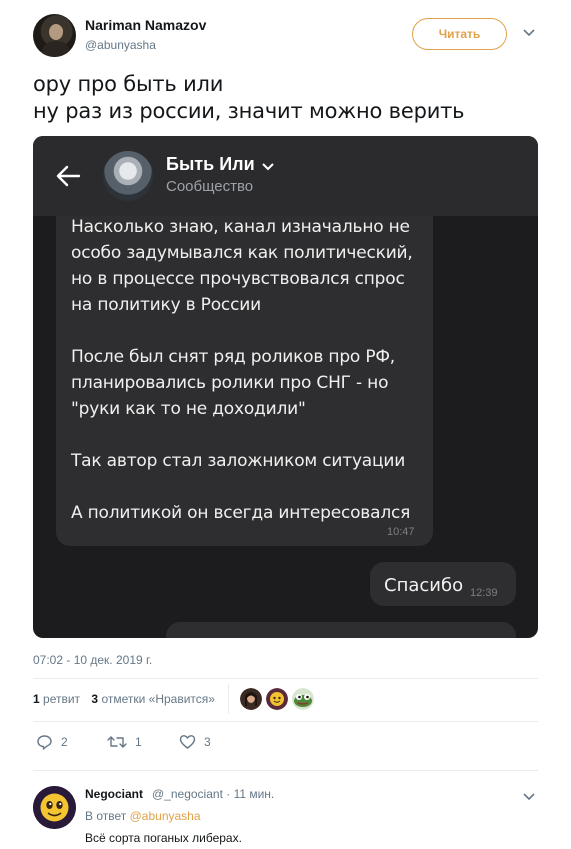  I want to click on retweet-action-count: 1, so click(138, 742).